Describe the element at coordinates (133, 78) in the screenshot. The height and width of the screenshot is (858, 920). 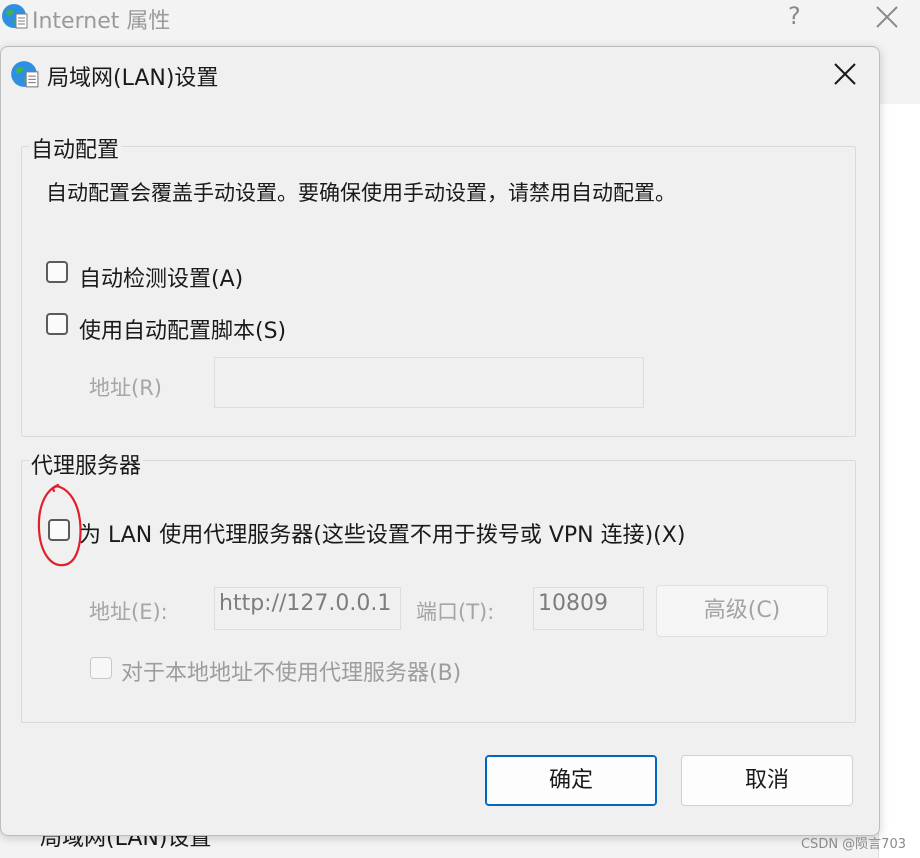
I see `dialog-title: 局域网(LAN)设置` at that location.